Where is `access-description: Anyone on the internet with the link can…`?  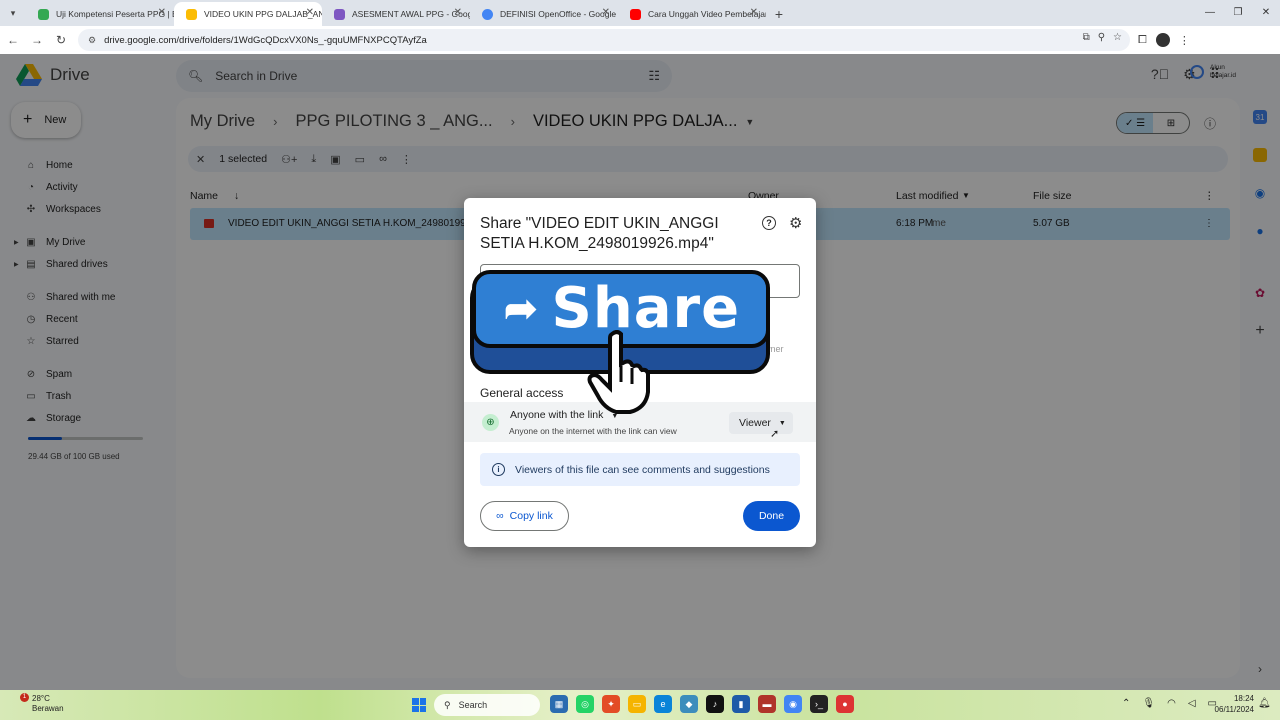 access-description: Anyone on the internet with the link can… is located at coordinates (593, 431).